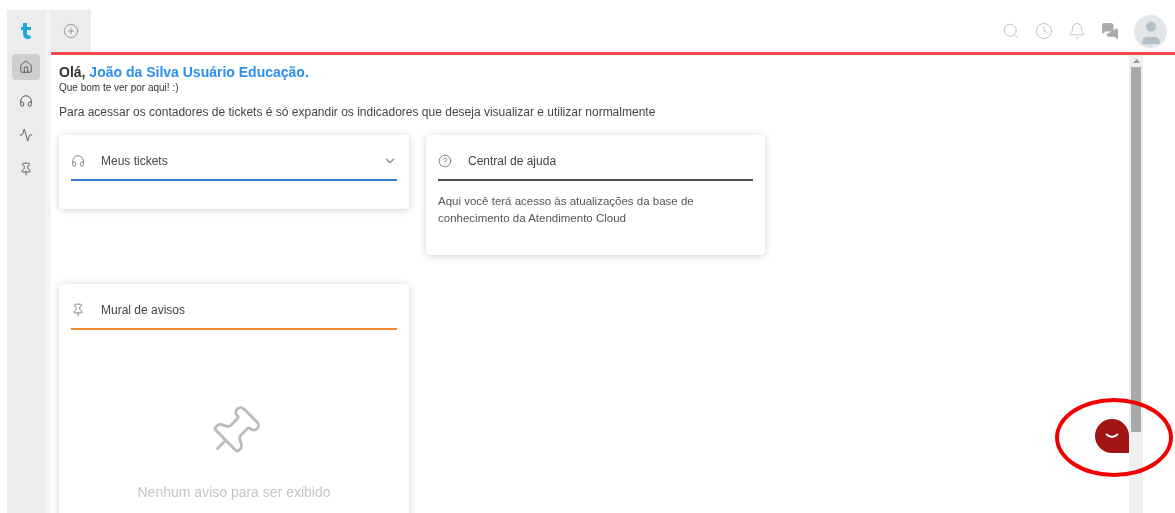 This screenshot has height=513, width=1175. I want to click on help-icon, so click(445, 161).